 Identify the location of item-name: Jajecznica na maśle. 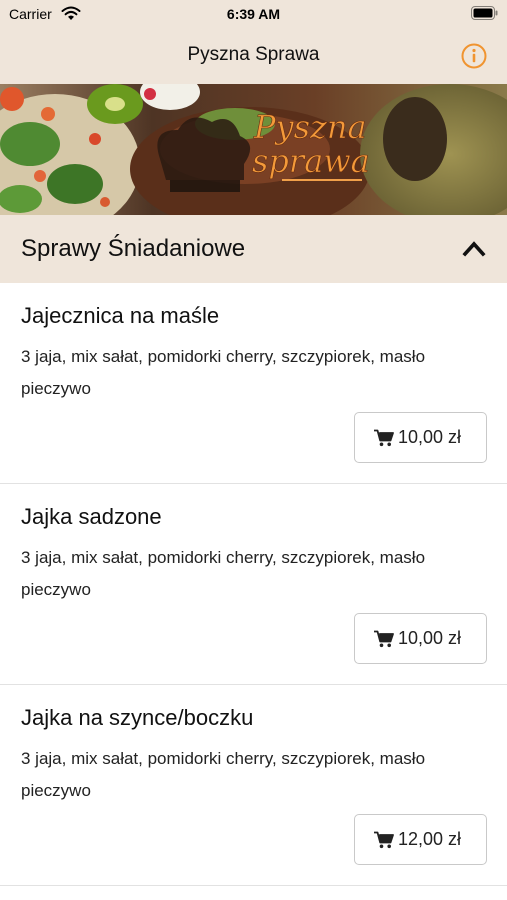
(120, 315).